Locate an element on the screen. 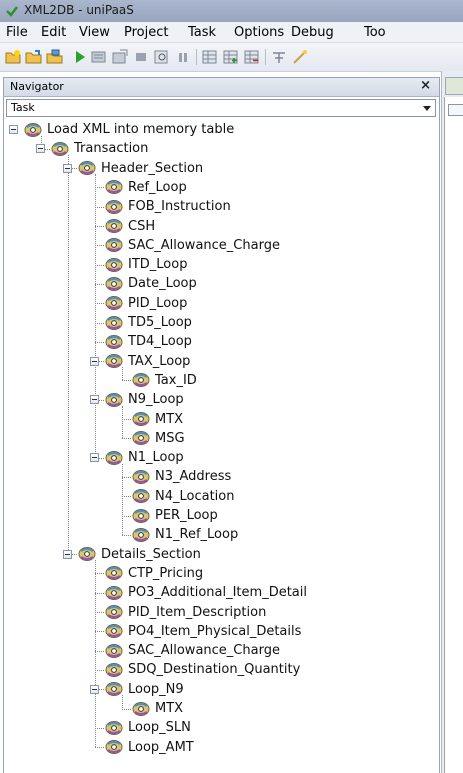  tree-node: TD4_Loop is located at coordinates (148, 341).